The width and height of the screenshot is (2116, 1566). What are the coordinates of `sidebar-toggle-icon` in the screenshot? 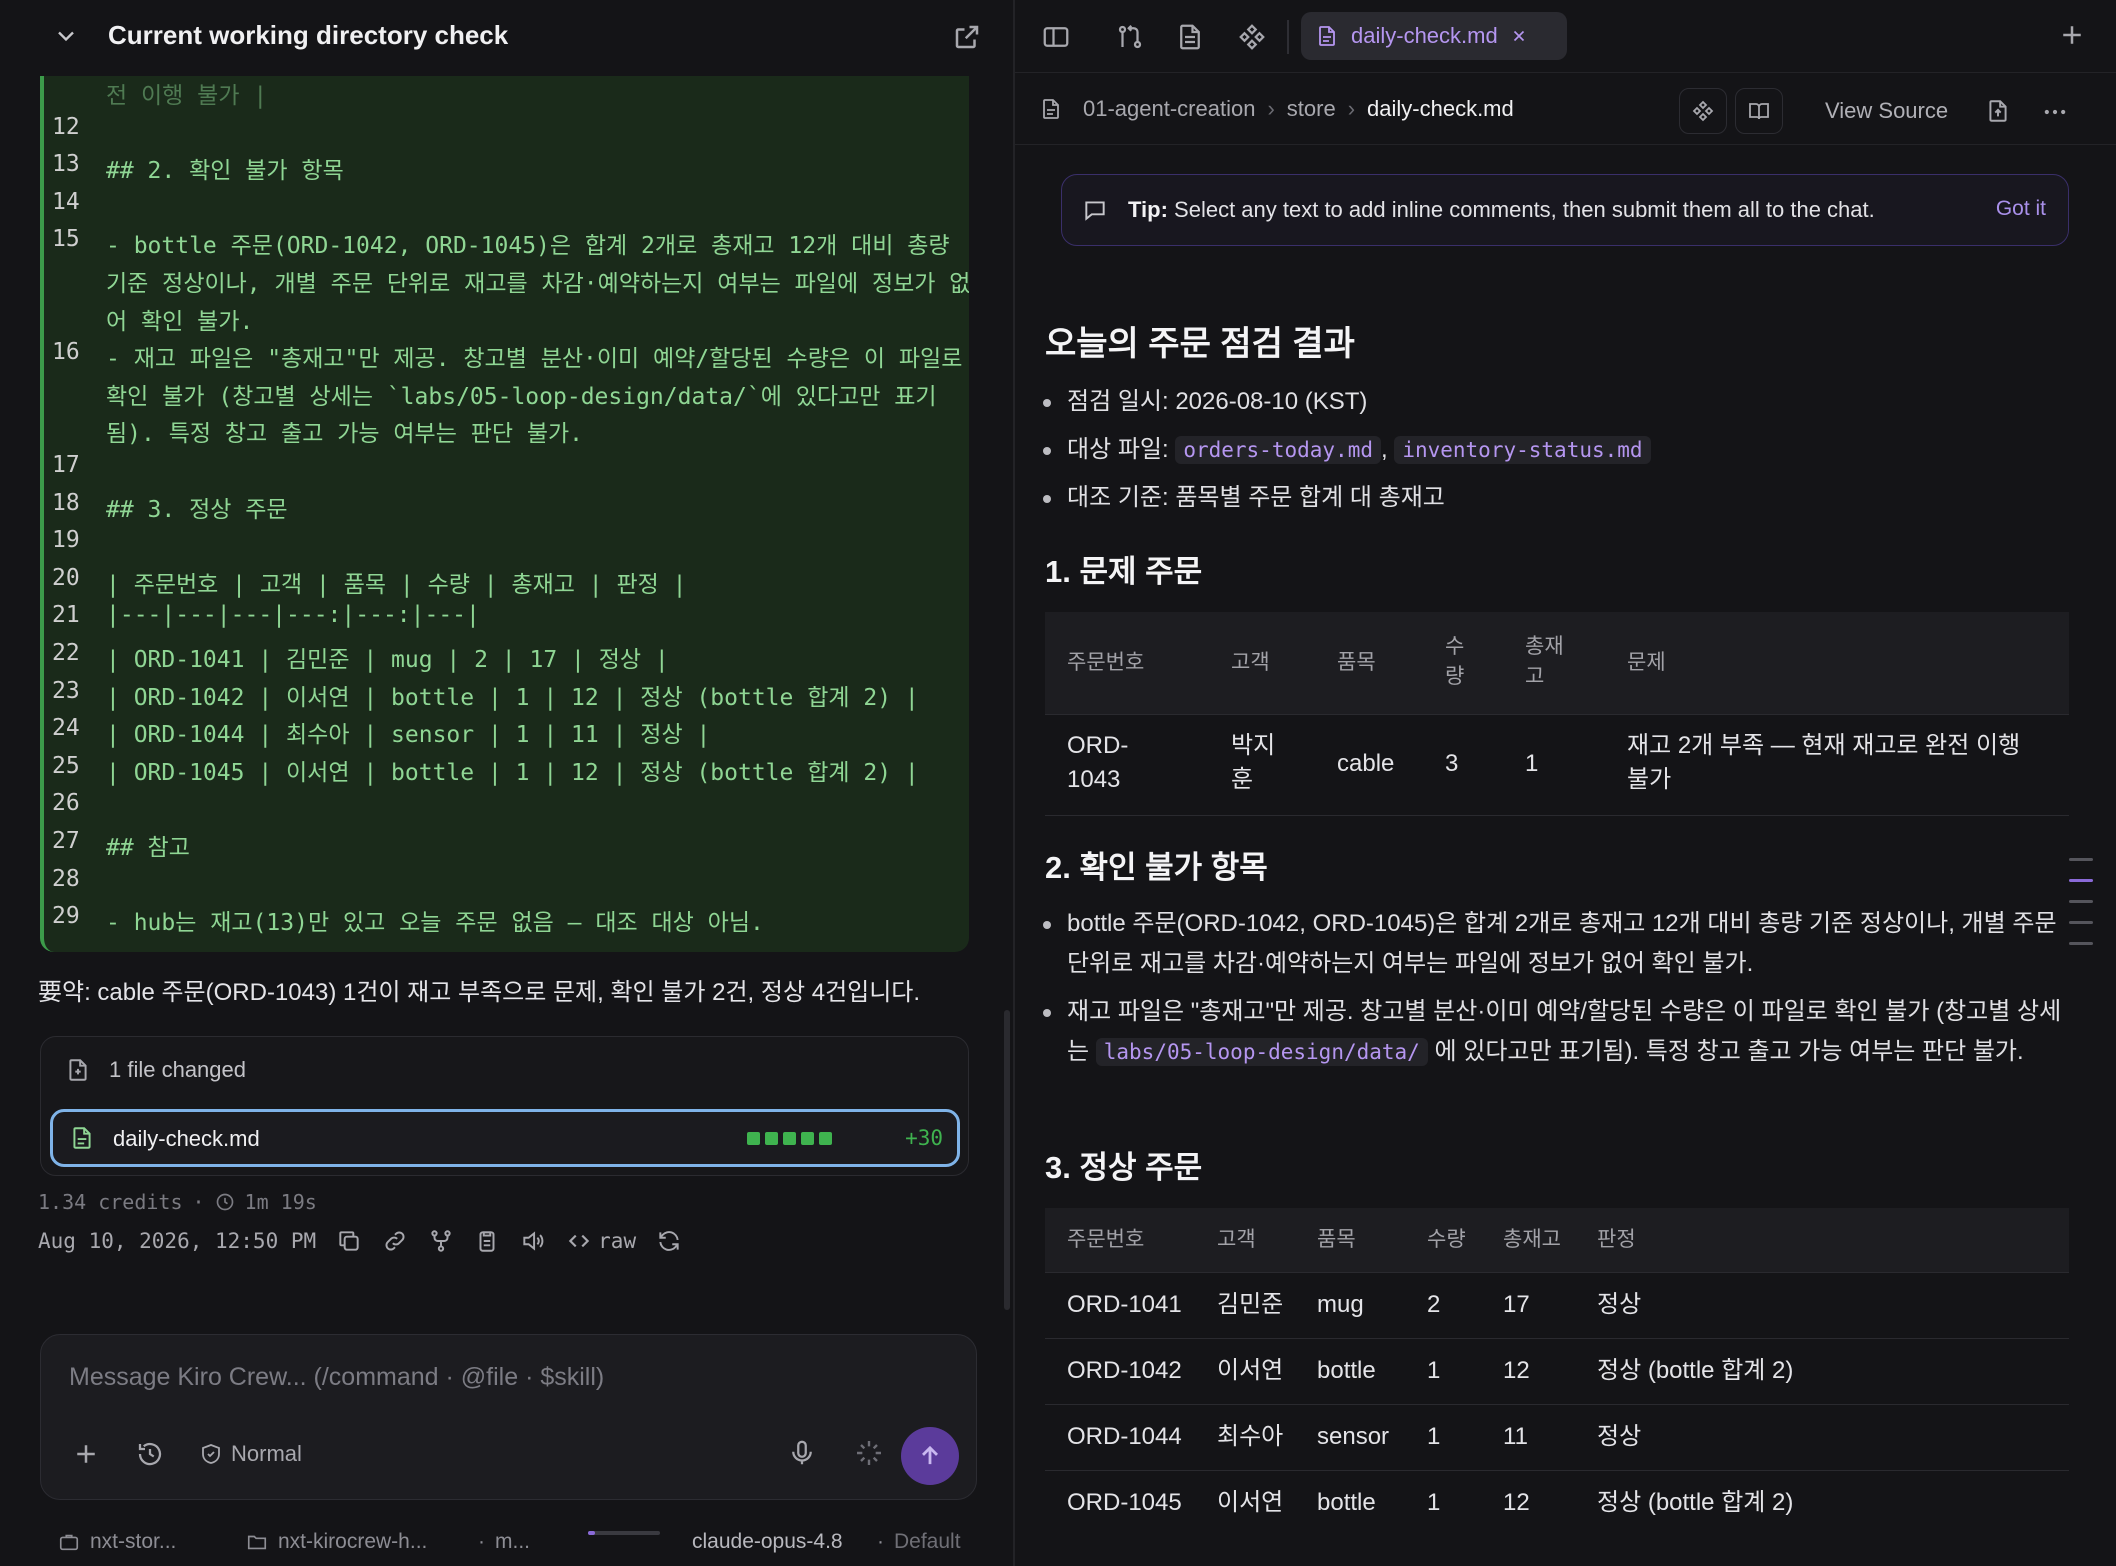 It's located at (1056, 37).